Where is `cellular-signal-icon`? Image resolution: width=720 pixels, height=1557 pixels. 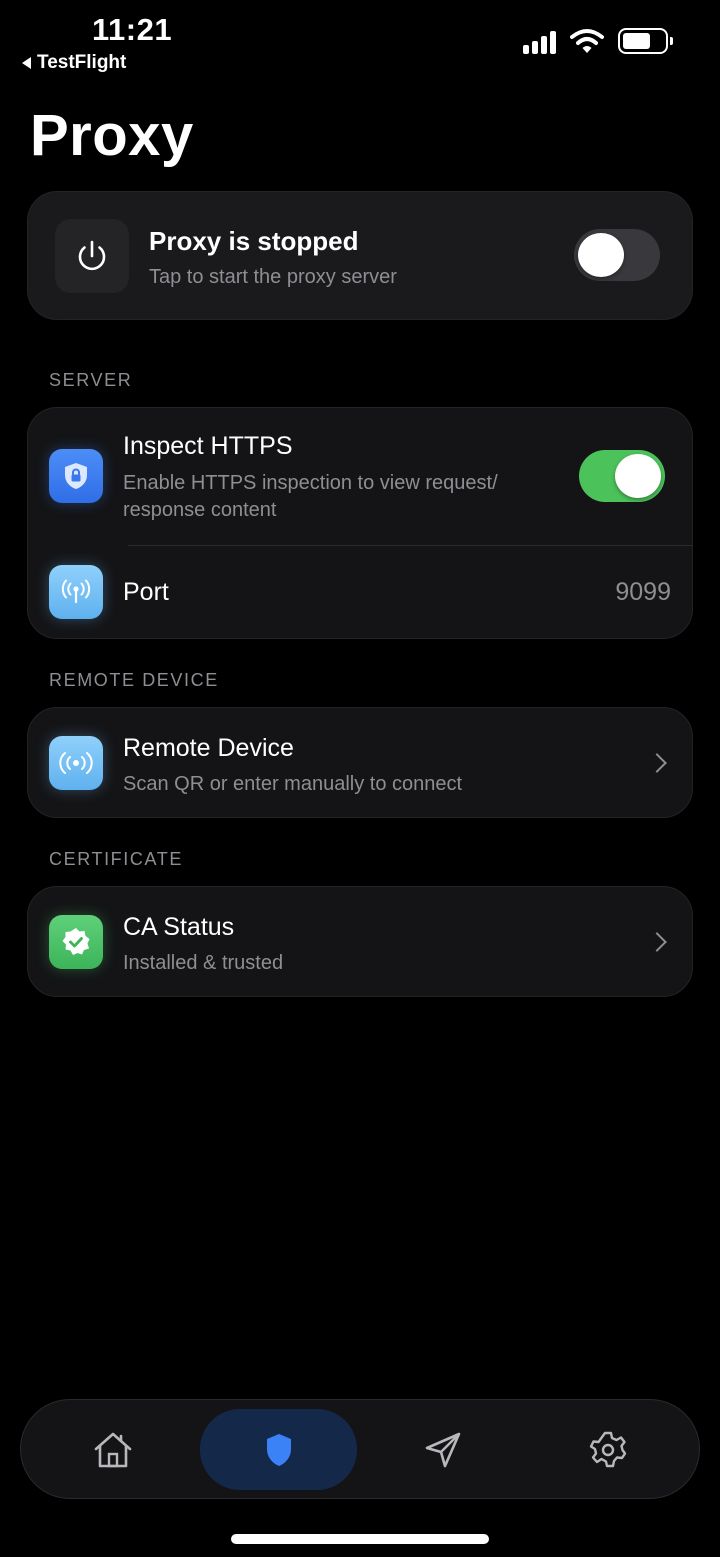
cellular-signal-icon is located at coordinates (539, 41).